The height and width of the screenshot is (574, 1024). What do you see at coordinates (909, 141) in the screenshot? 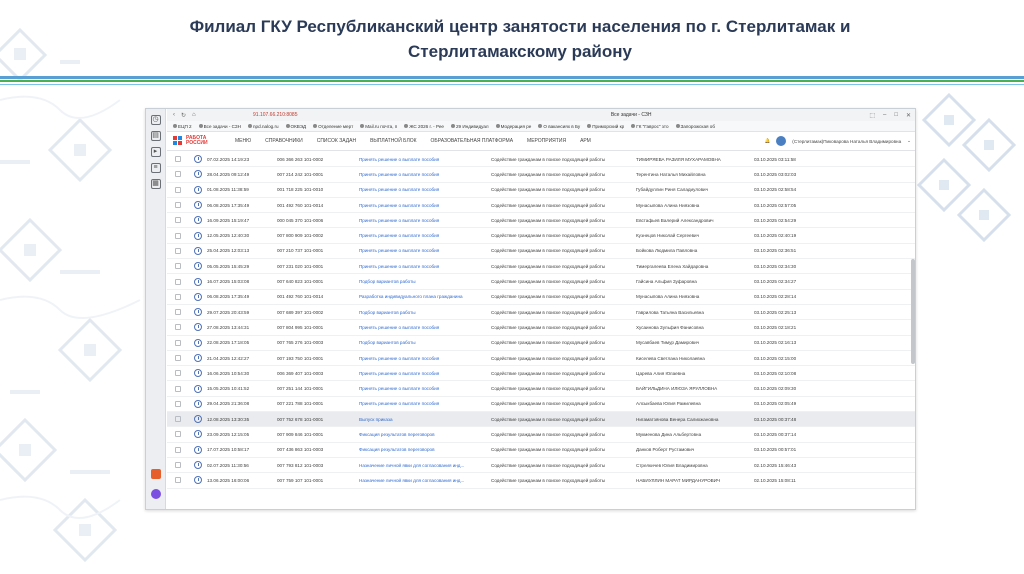
I see `chevron-down-icon: ⌄` at bounding box center [909, 141].